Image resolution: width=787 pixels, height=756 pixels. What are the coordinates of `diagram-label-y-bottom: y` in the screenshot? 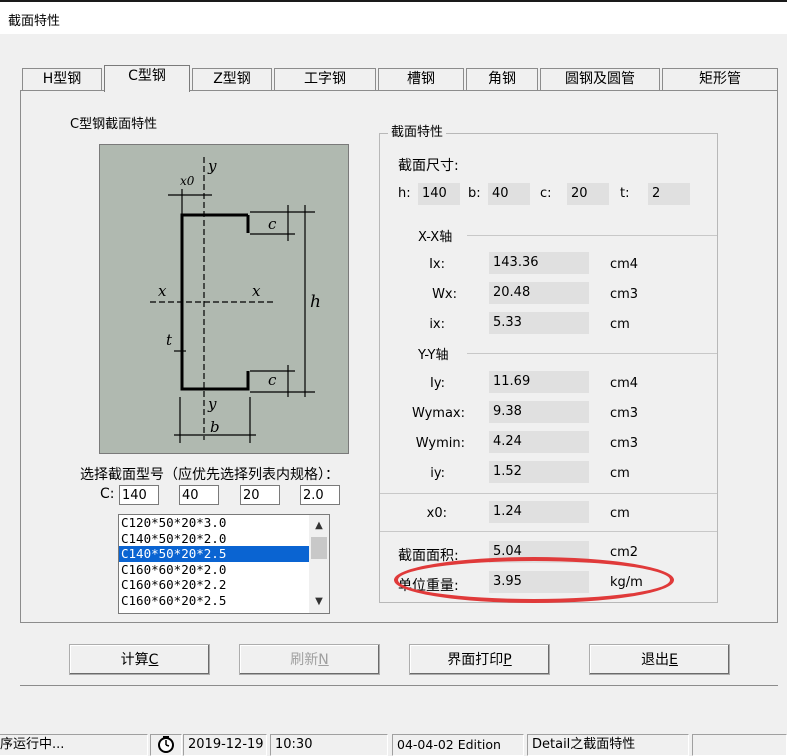 It's located at (212, 404).